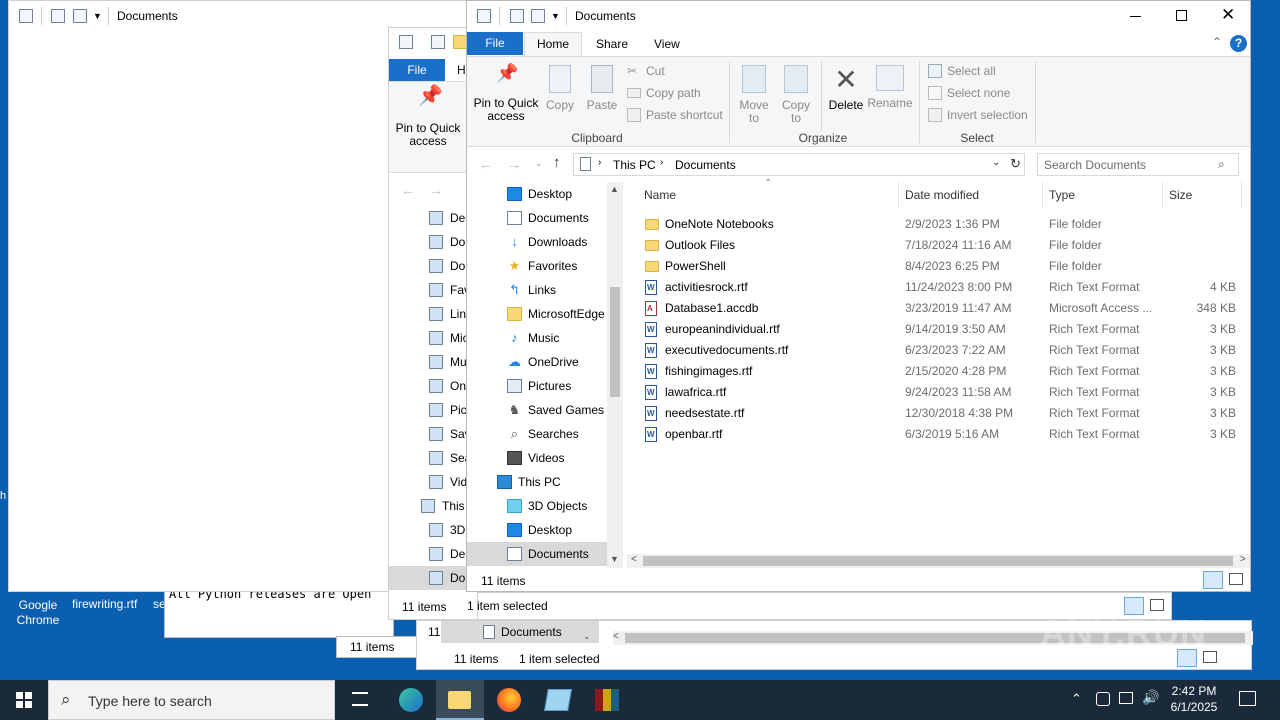  What do you see at coordinates (360, 700) in the screenshot?
I see `task-view-button` at bounding box center [360, 700].